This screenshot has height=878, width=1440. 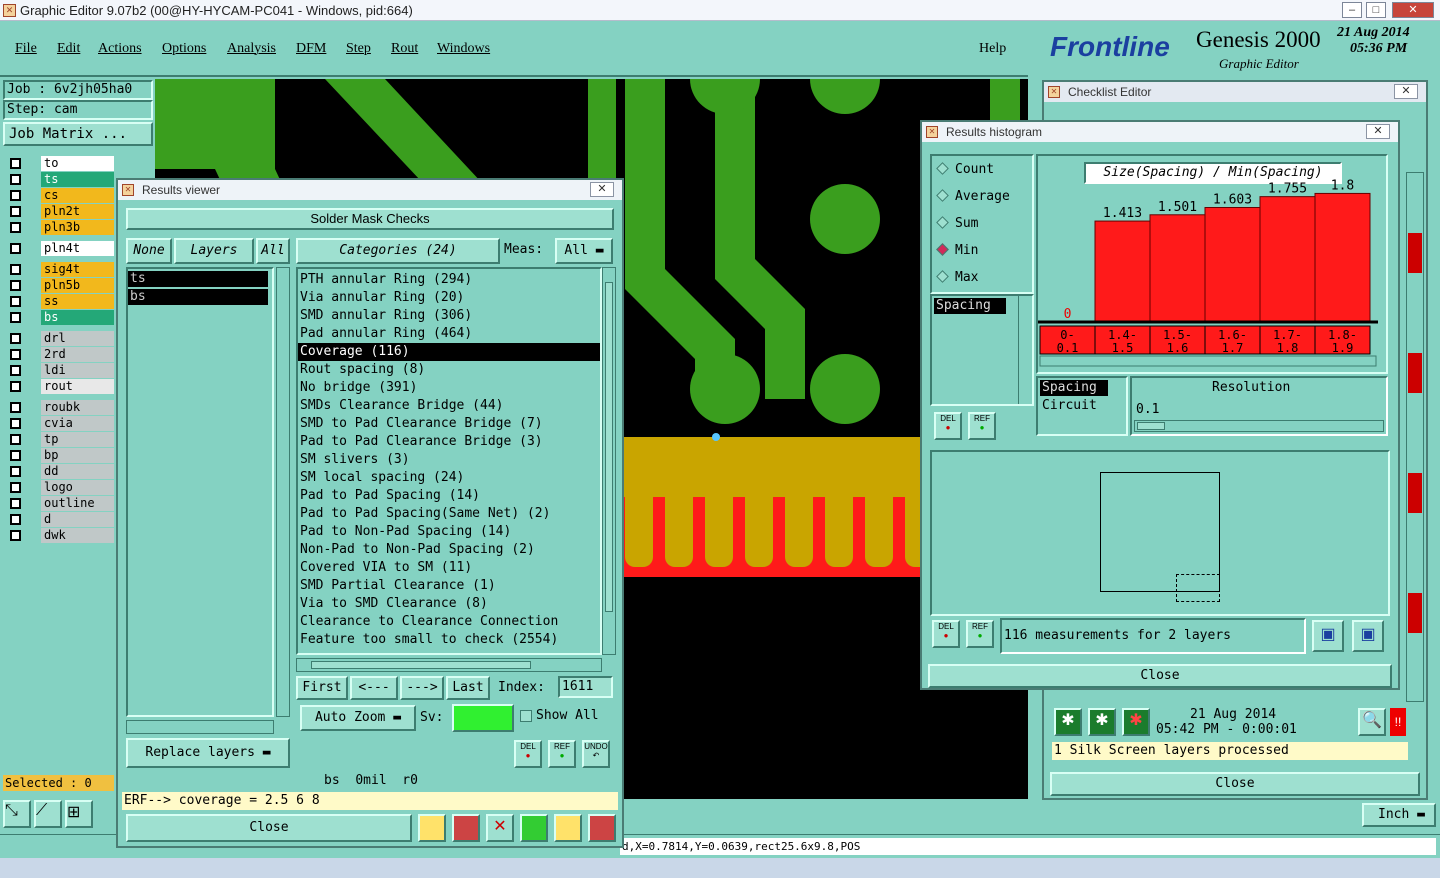 I want to click on category-item: SMD annular Ring (306), so click(x=449, y=316).